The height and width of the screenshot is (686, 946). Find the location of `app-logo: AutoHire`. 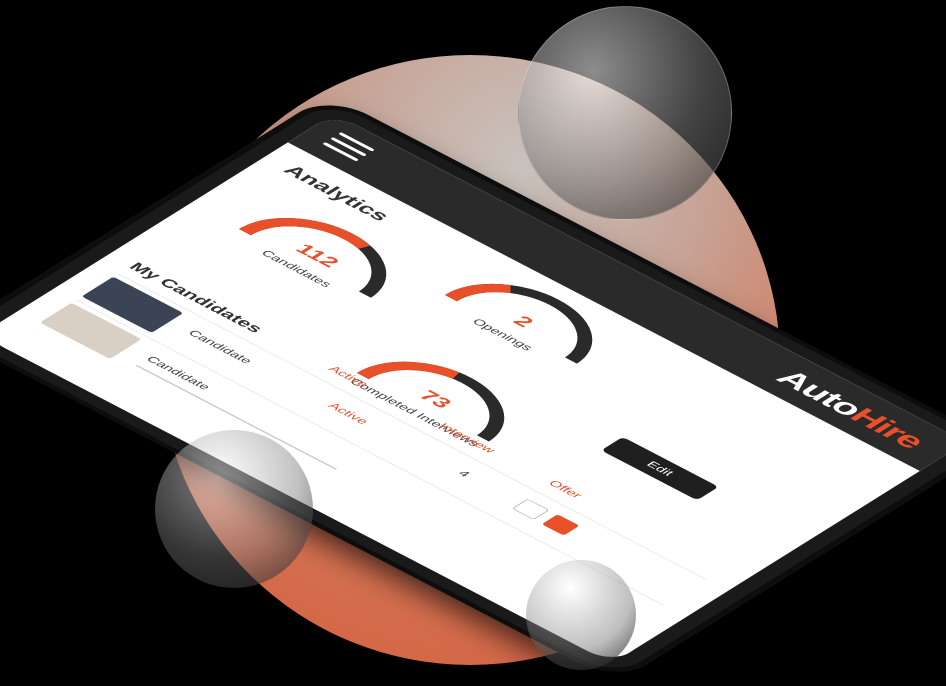

app-logo: AutoHire is located at coordinates (850, 409).